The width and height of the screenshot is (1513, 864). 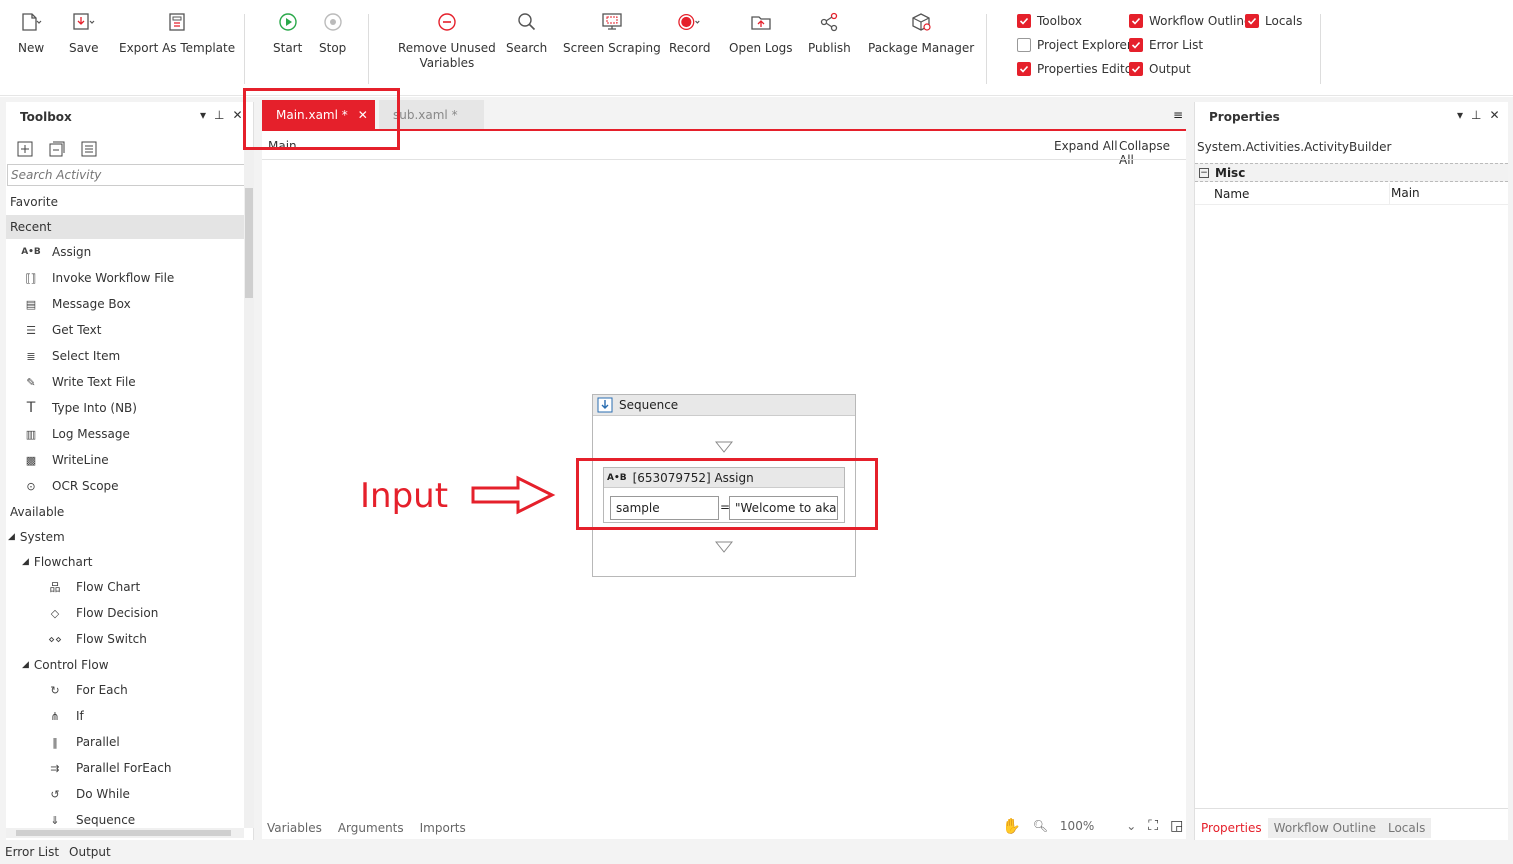 What do you see at coordinates (125, 382) in the screenshot?
I see `toolbox-item-write-text-file: ✎ Write Text File` at bounding box center [125, 382].